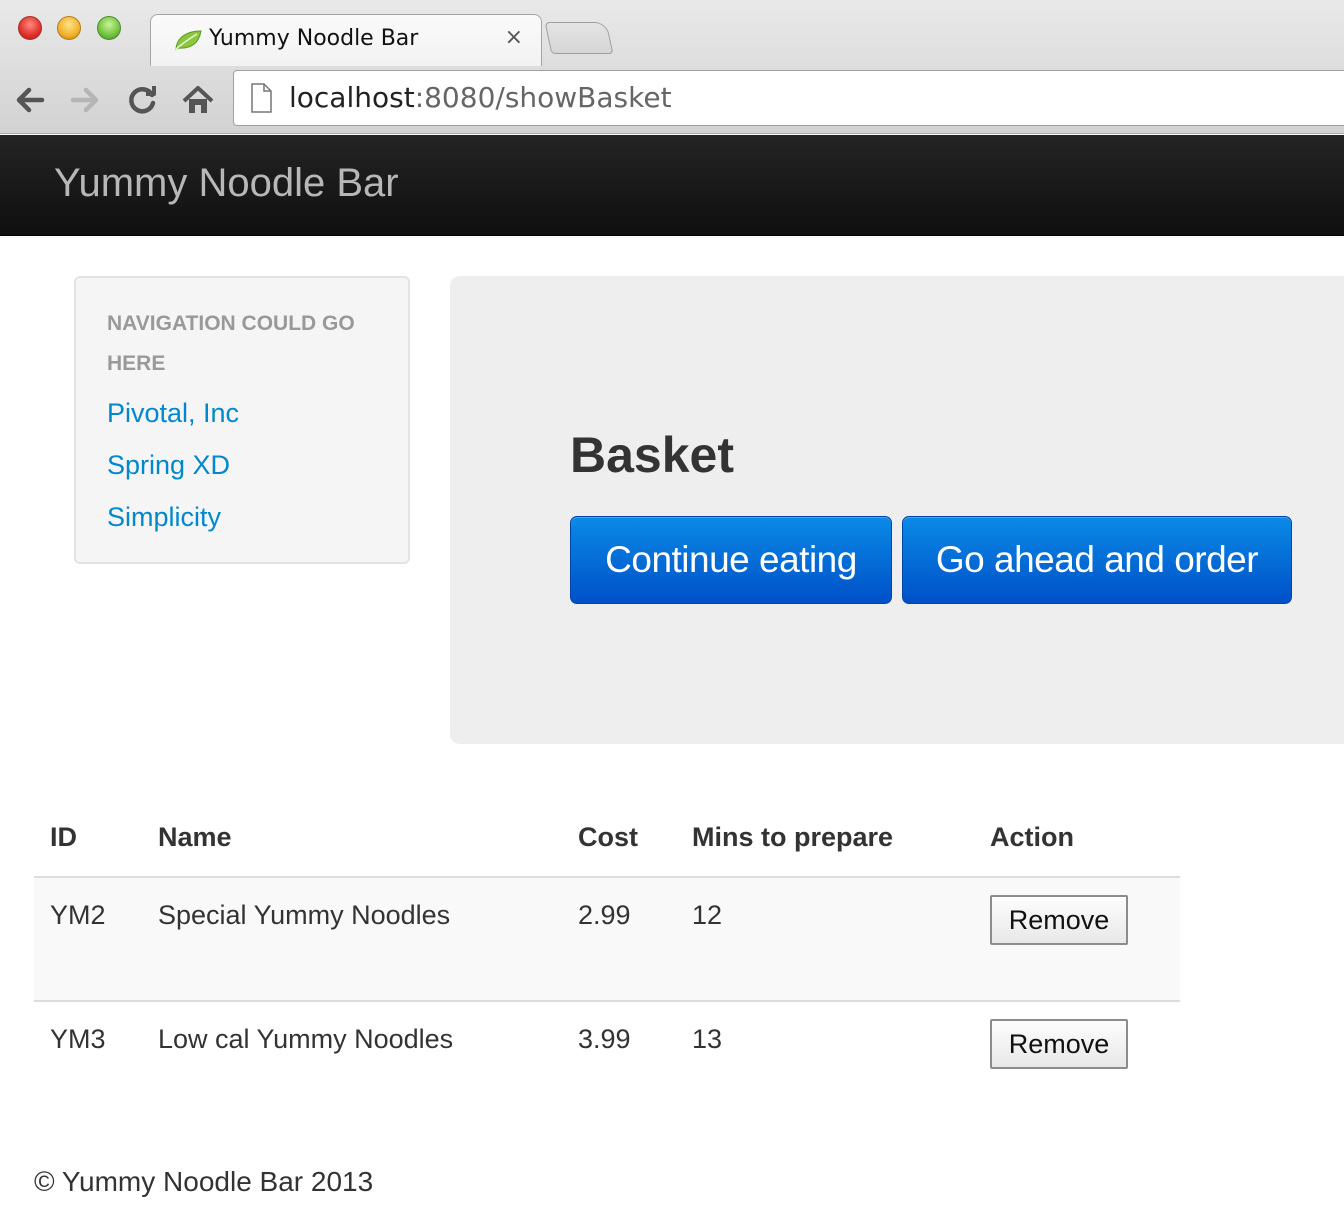 The width and height of the screenshot is (1344, 1214). Describe the element at coordinates (607, 938) in the screenshot. I see `table-row: YM2 Special Yummy Noodles 2.99 12 Remove` at that location.